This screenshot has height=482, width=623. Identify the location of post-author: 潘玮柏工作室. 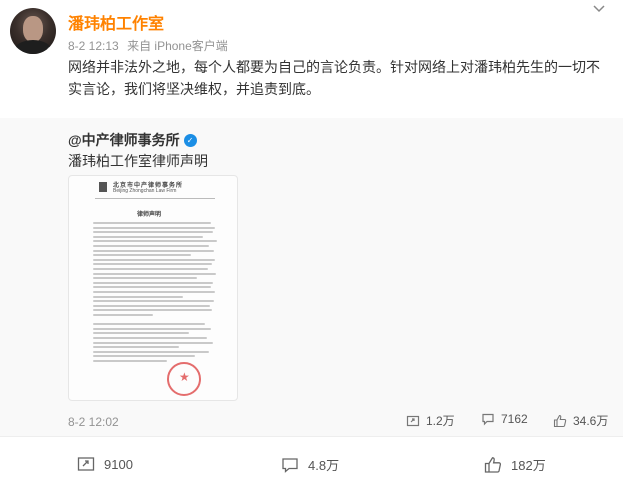
(116, 22).